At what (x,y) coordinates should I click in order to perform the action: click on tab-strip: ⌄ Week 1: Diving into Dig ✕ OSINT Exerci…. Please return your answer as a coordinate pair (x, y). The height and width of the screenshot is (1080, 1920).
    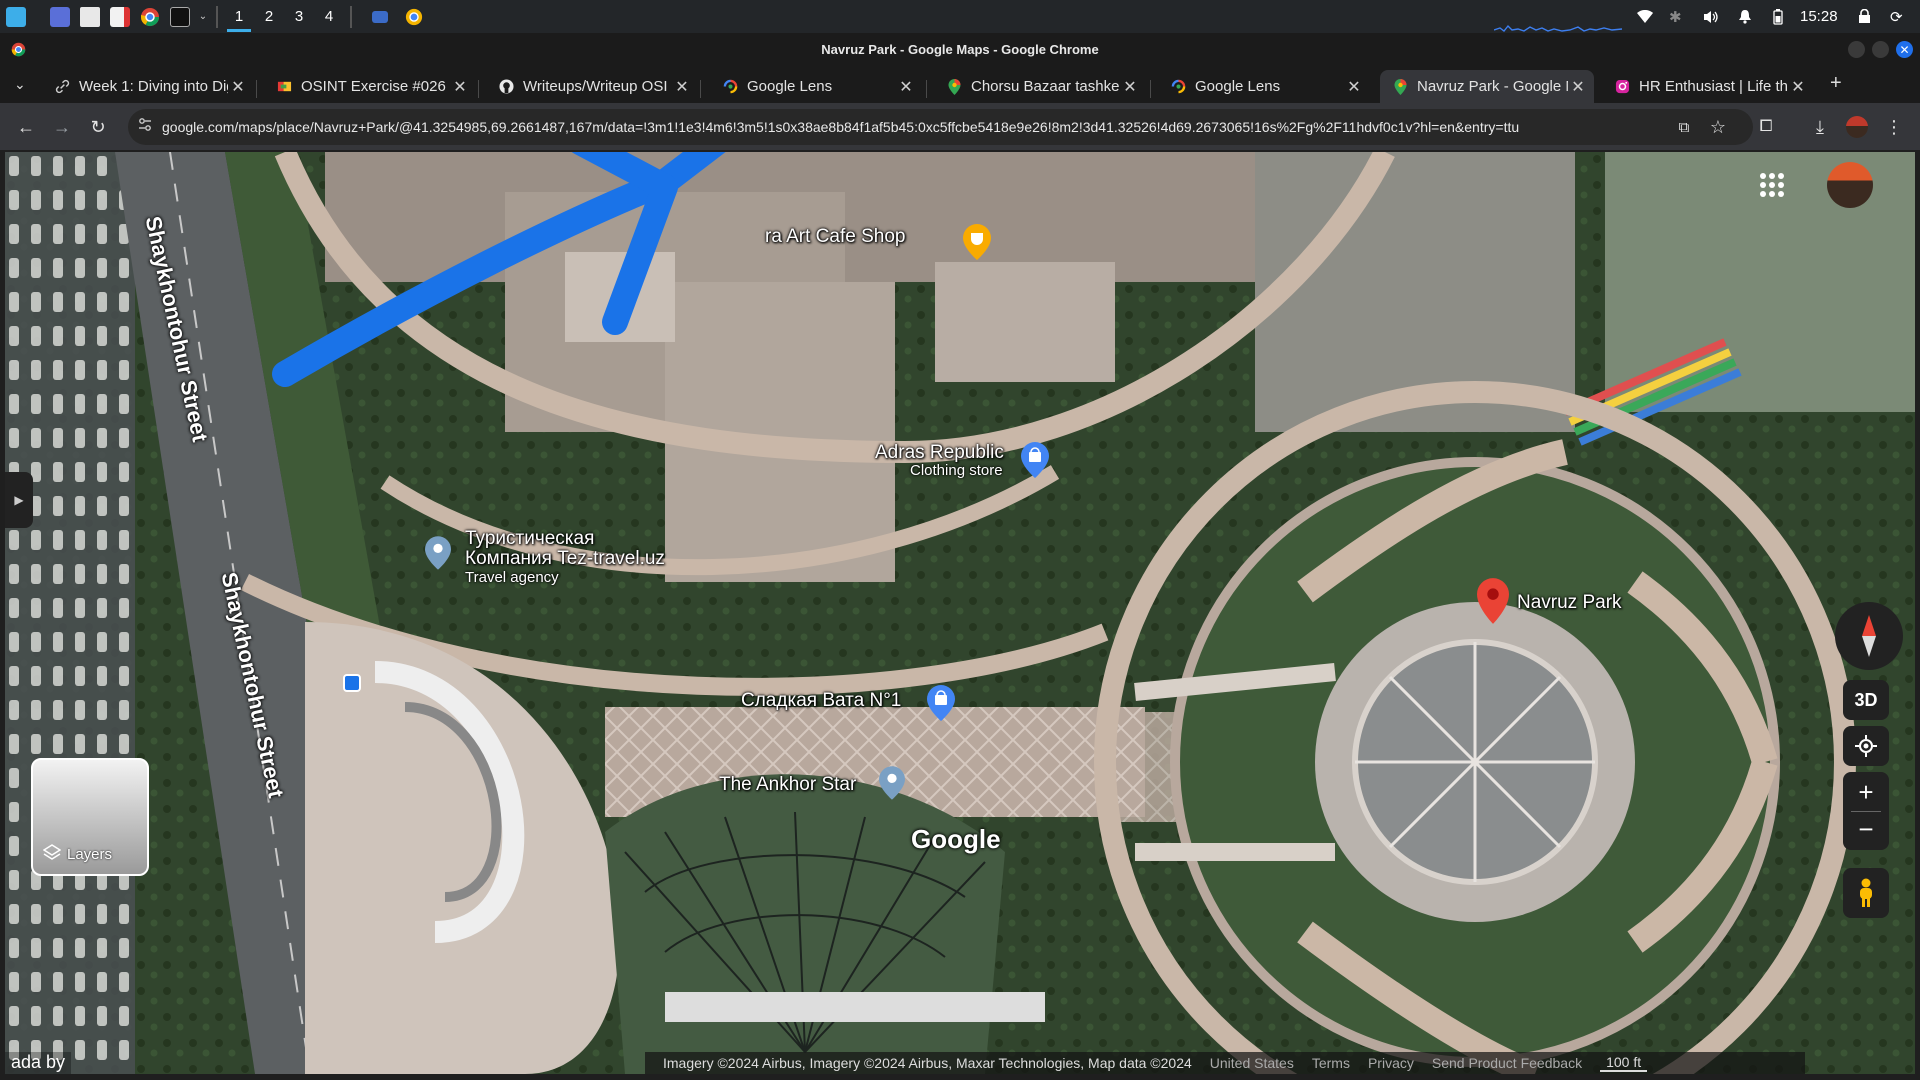
    Looking at the image, I should click on (960, 84).